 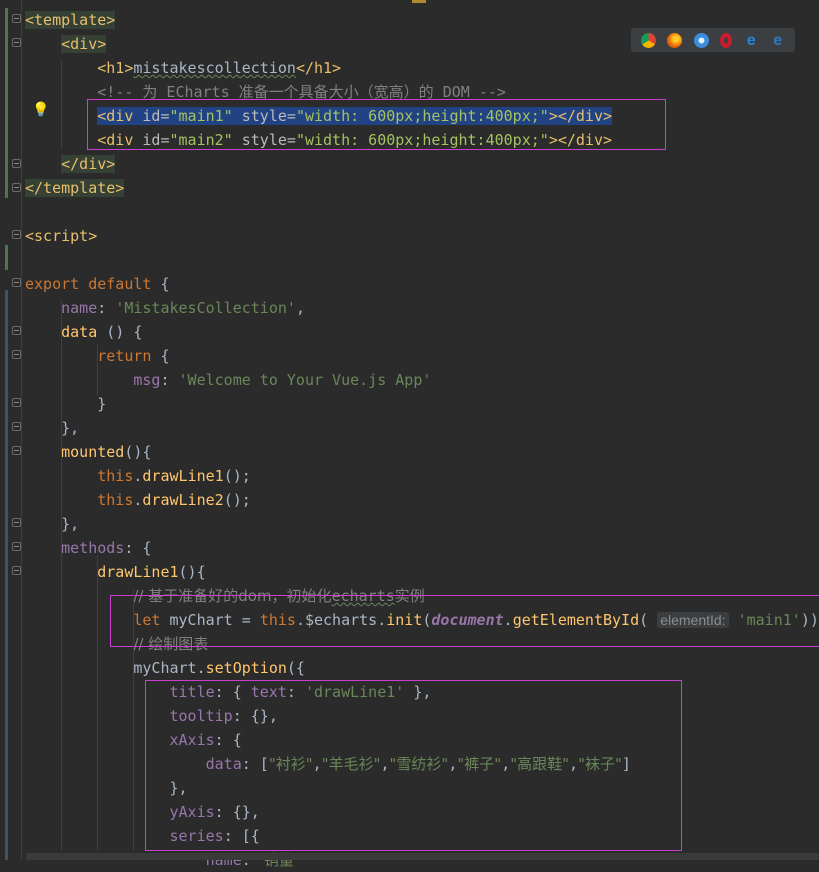 I want to click on code-token: 实例, so click(x=409, y=596).